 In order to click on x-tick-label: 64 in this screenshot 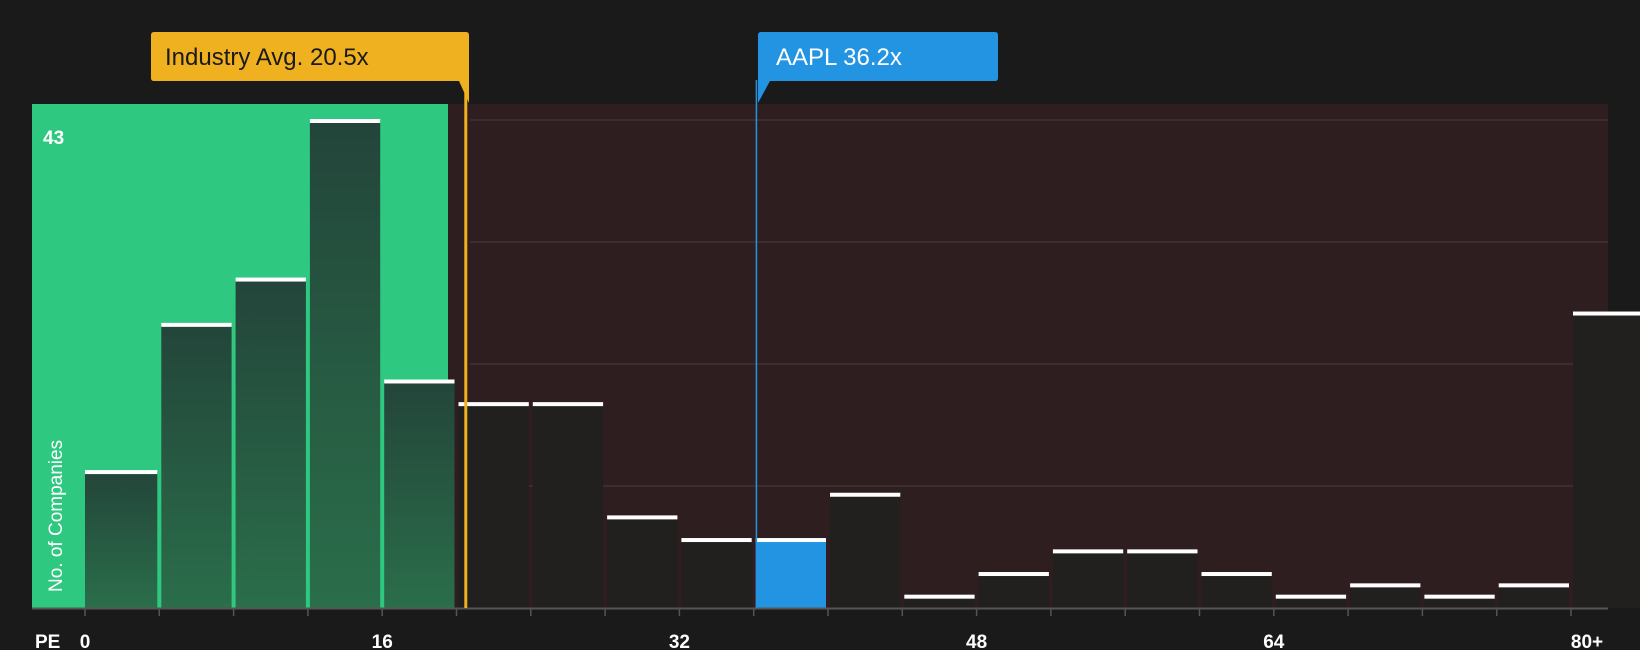, I will do `click(1274, 641)`.